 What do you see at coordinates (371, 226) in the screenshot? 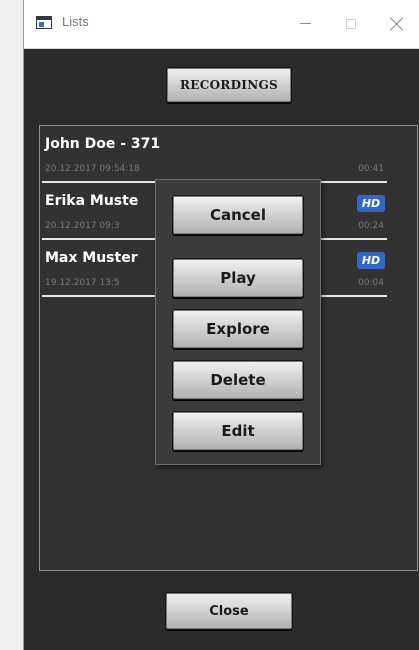
I see `recording-duration: 00:24` at bounding box center [371, 226].